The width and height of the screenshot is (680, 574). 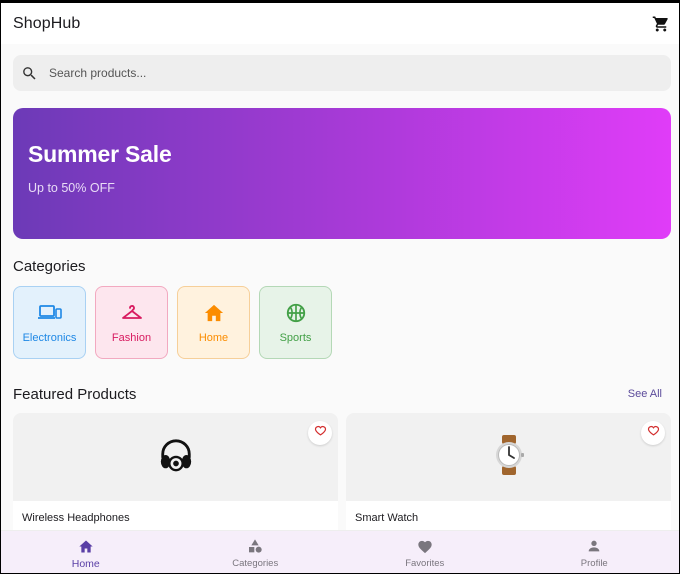 What do you see at coordinates (30, 73) in the screenshot?
I see `search-icon` at bounding box center [30, 73].